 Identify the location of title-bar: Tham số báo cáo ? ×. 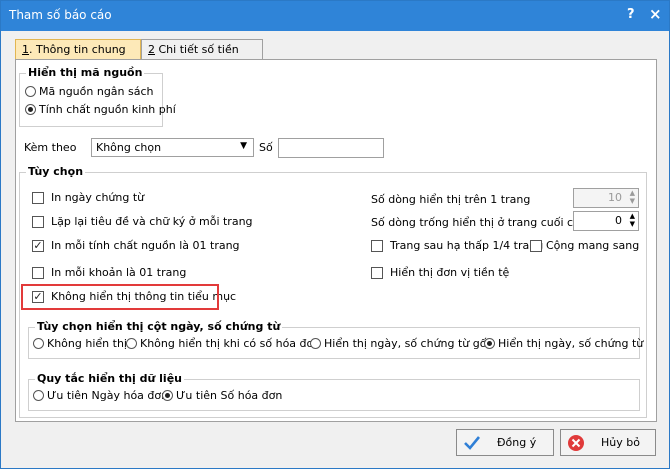
(335, 16).